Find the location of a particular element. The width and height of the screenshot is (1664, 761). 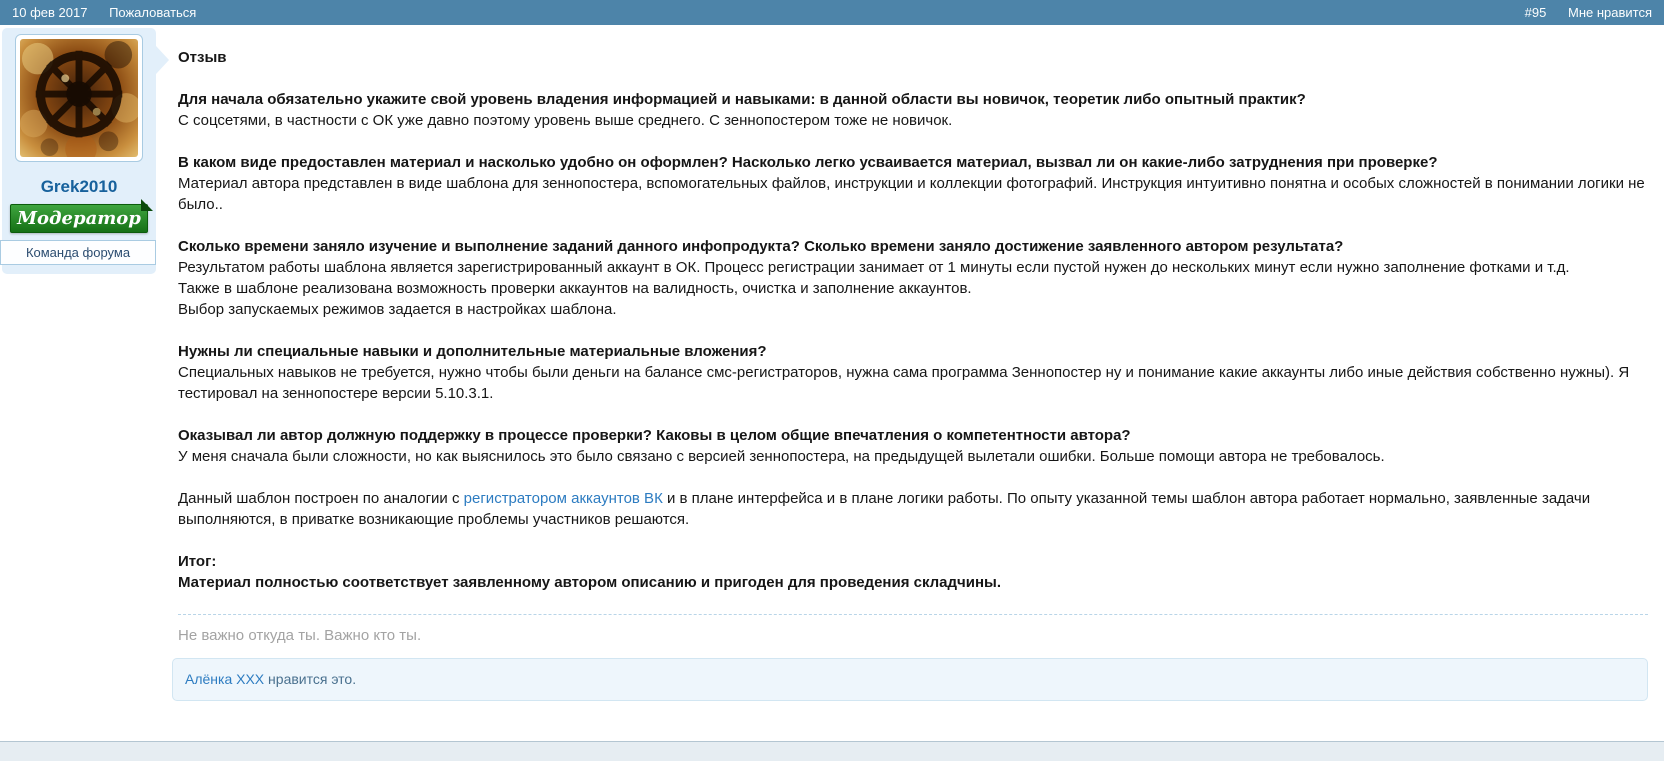

report-link: Пожаловаться is located at coordinates (152, 12).